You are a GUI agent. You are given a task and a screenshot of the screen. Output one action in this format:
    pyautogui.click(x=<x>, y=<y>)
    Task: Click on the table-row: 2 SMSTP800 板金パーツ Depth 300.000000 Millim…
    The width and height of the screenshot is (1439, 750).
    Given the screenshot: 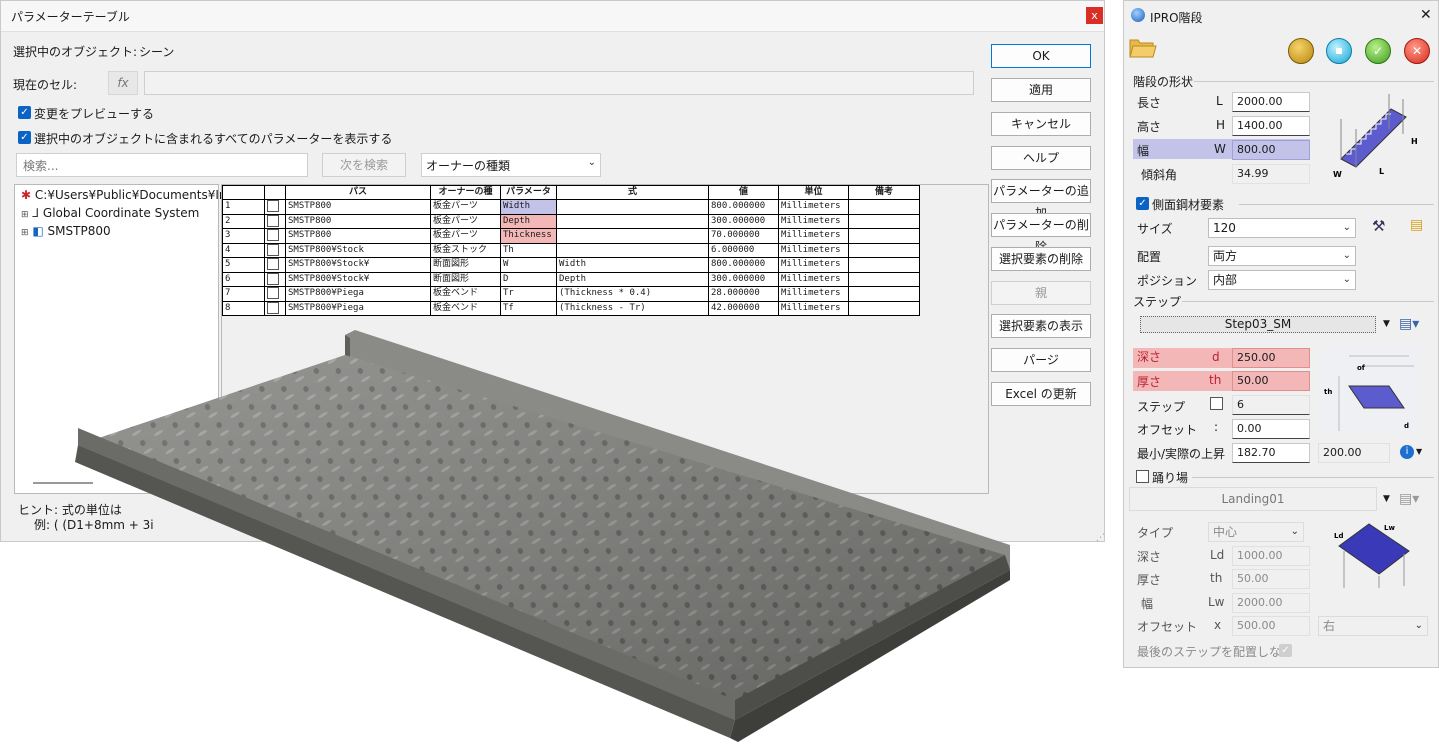 What is the action you would take?
    pyautogui.click(x=571, y=221)
    